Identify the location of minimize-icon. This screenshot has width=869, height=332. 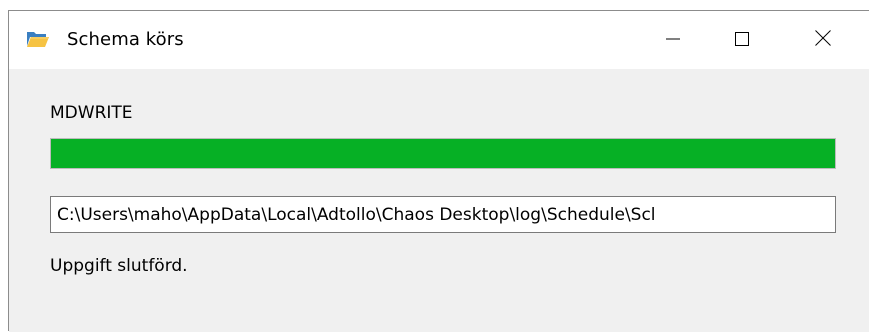
(673, 40).